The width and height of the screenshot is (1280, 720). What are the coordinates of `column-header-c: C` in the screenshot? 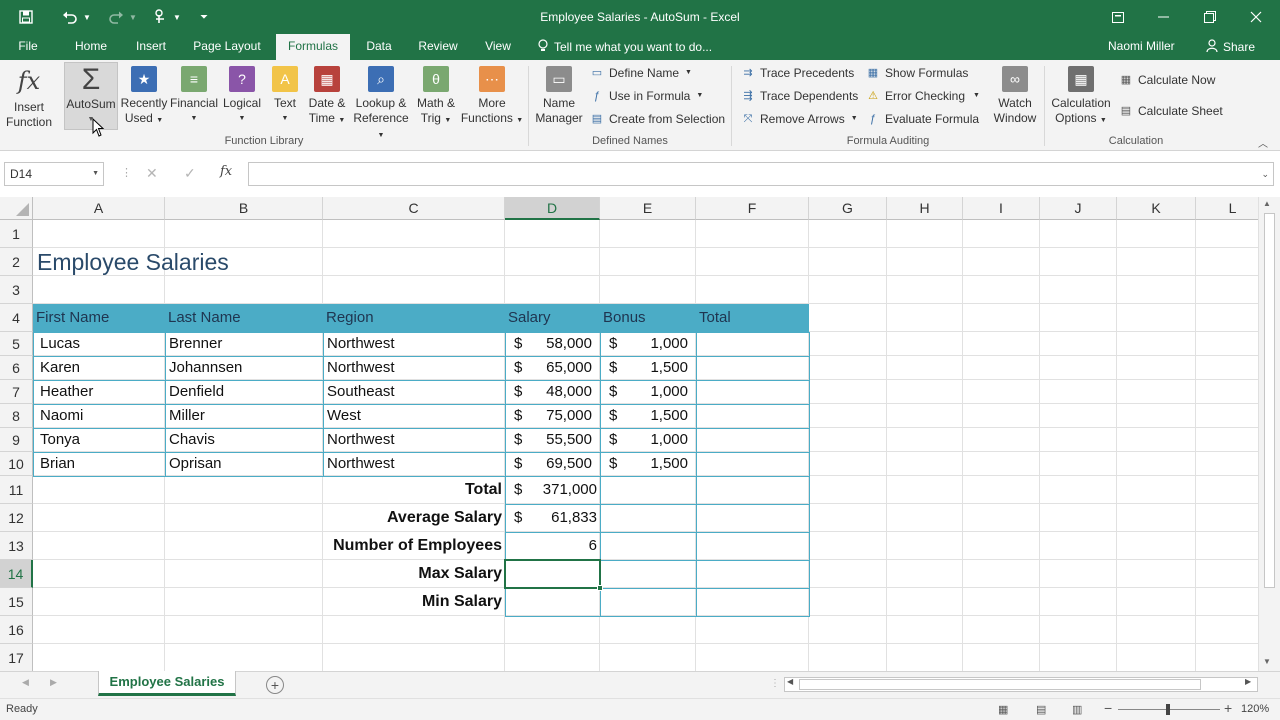 It's located at (414, 208).